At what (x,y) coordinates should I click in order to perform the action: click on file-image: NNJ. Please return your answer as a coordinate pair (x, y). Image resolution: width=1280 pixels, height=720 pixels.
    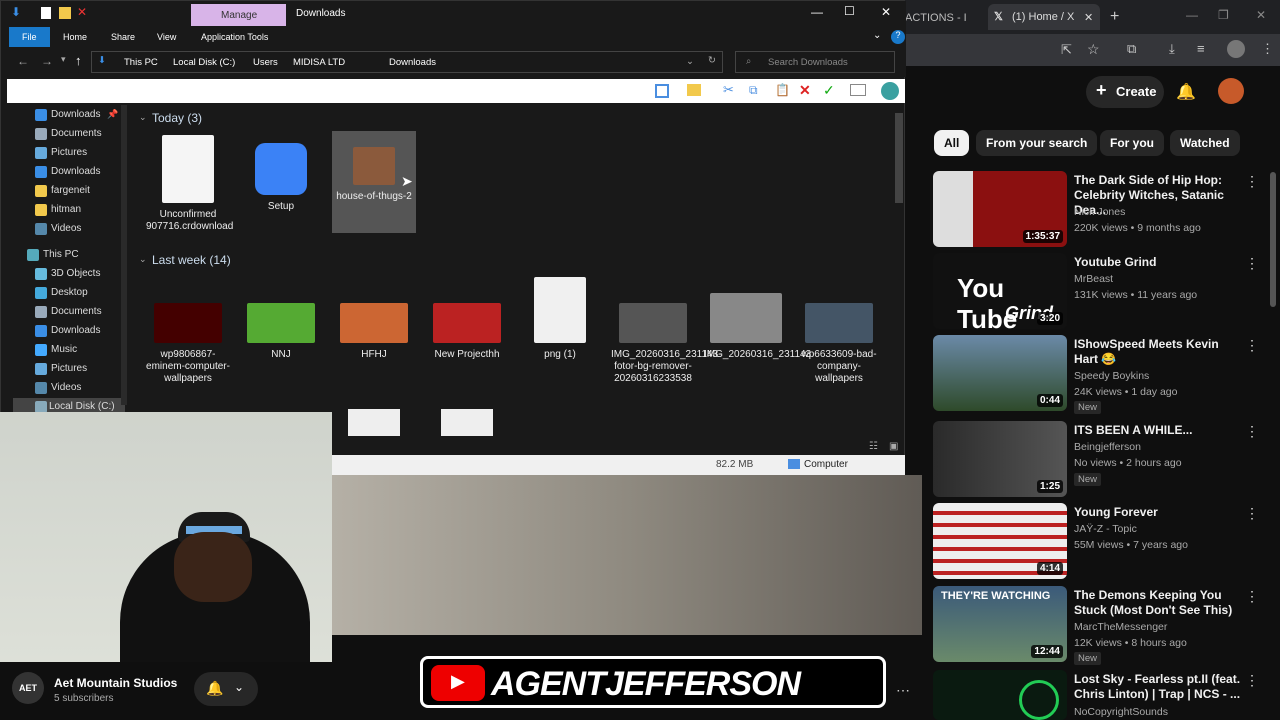
    Looking at the image, I should click on (281, 332).